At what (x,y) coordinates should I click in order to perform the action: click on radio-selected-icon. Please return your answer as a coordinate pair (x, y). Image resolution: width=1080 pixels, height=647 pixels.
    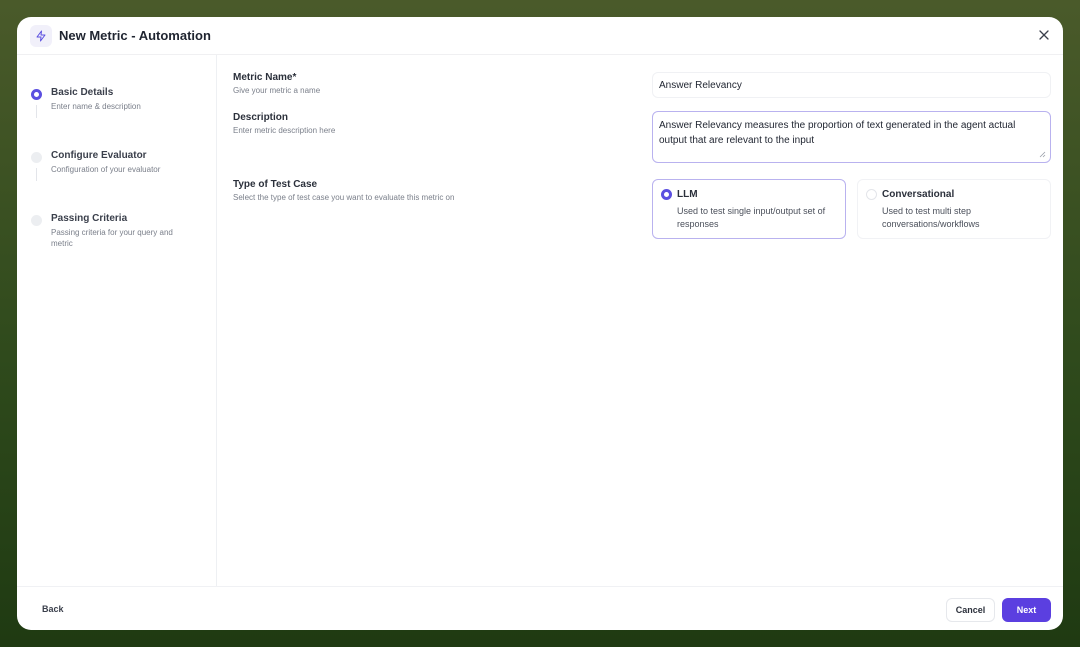
    Looking at the image, I should click on (666, 194).